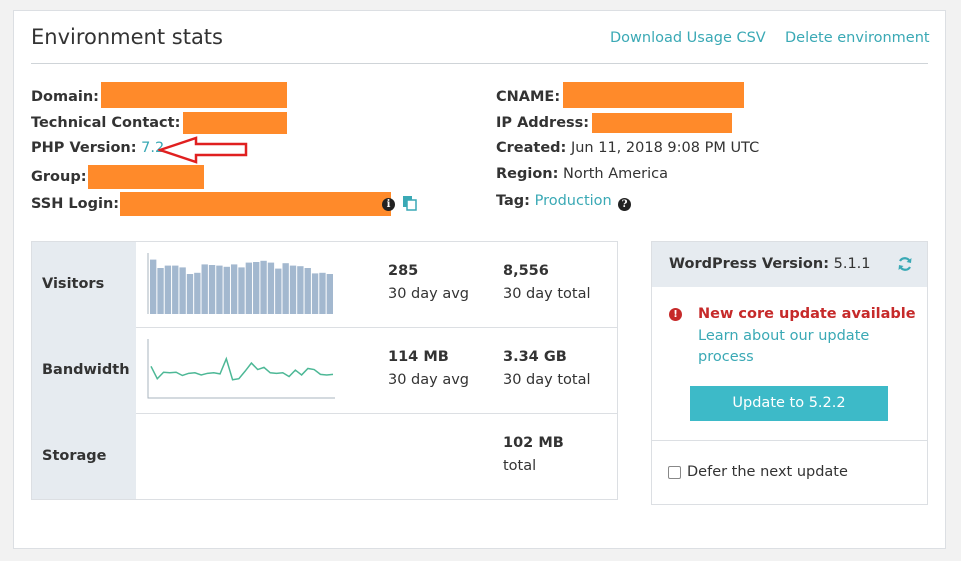 The image size is (961, 561). I want to click on storage-total: 102 MB total, so click(533, 455).